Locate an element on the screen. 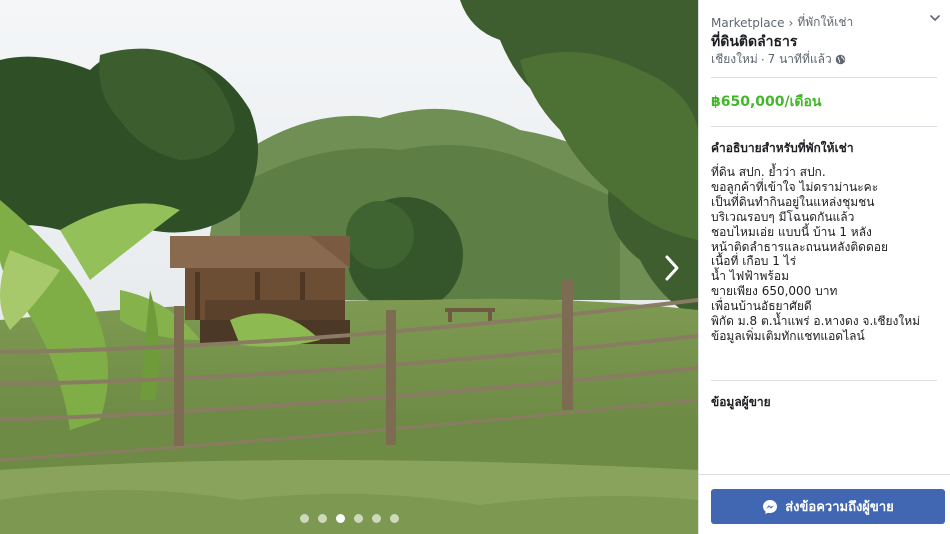 This screenshot has width=950, height=534. next-photo-button is located at coordinates (672, 268).